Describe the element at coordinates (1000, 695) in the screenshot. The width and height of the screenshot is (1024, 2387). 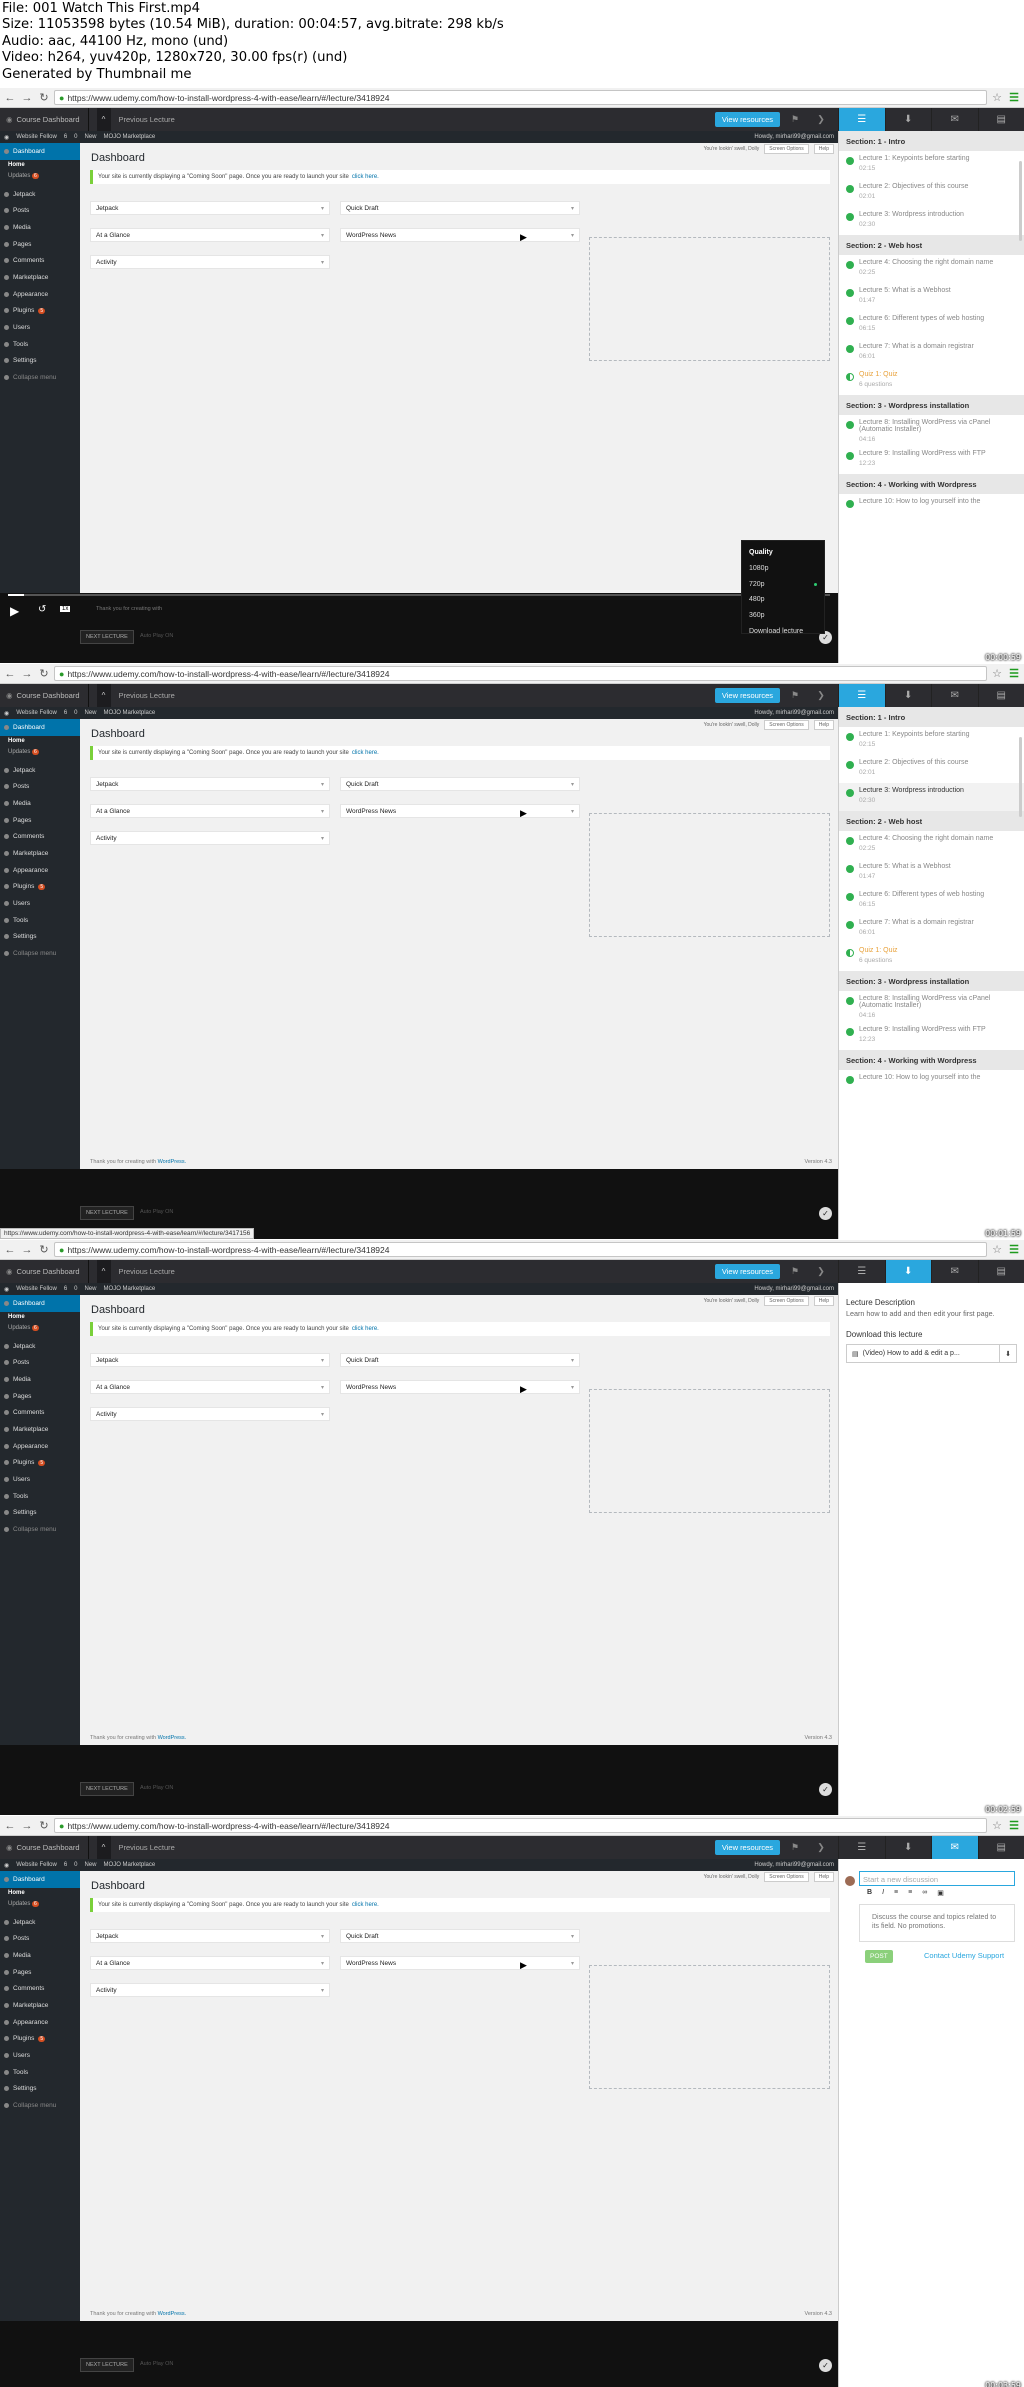
I see `tab-notes: ▤` at that location.